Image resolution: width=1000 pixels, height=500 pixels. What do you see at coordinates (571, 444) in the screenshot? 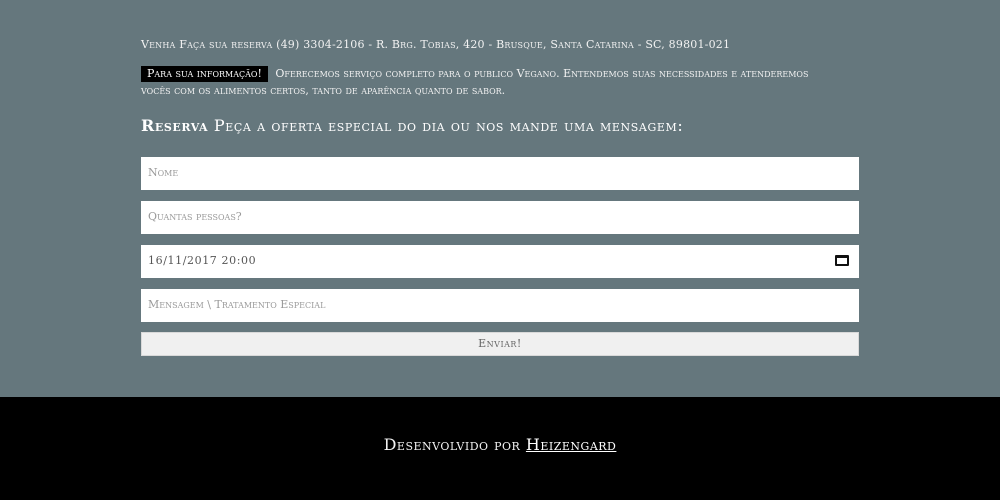
I see `developer-link: Heizengard` at bounding box center [571, 444].